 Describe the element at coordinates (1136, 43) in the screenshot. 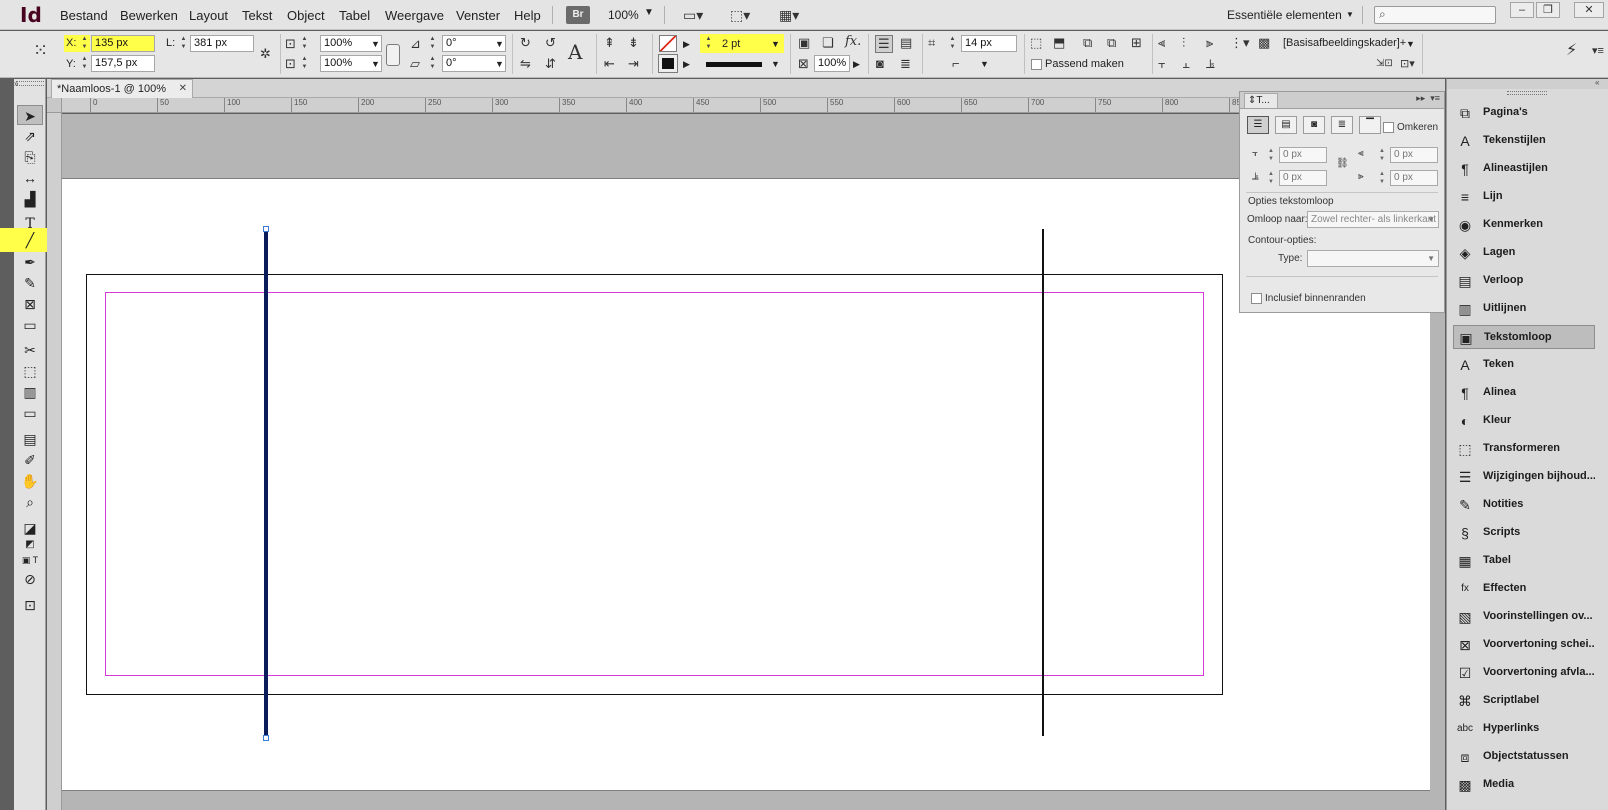

I see `center-content-icon: ⊞` at that location.